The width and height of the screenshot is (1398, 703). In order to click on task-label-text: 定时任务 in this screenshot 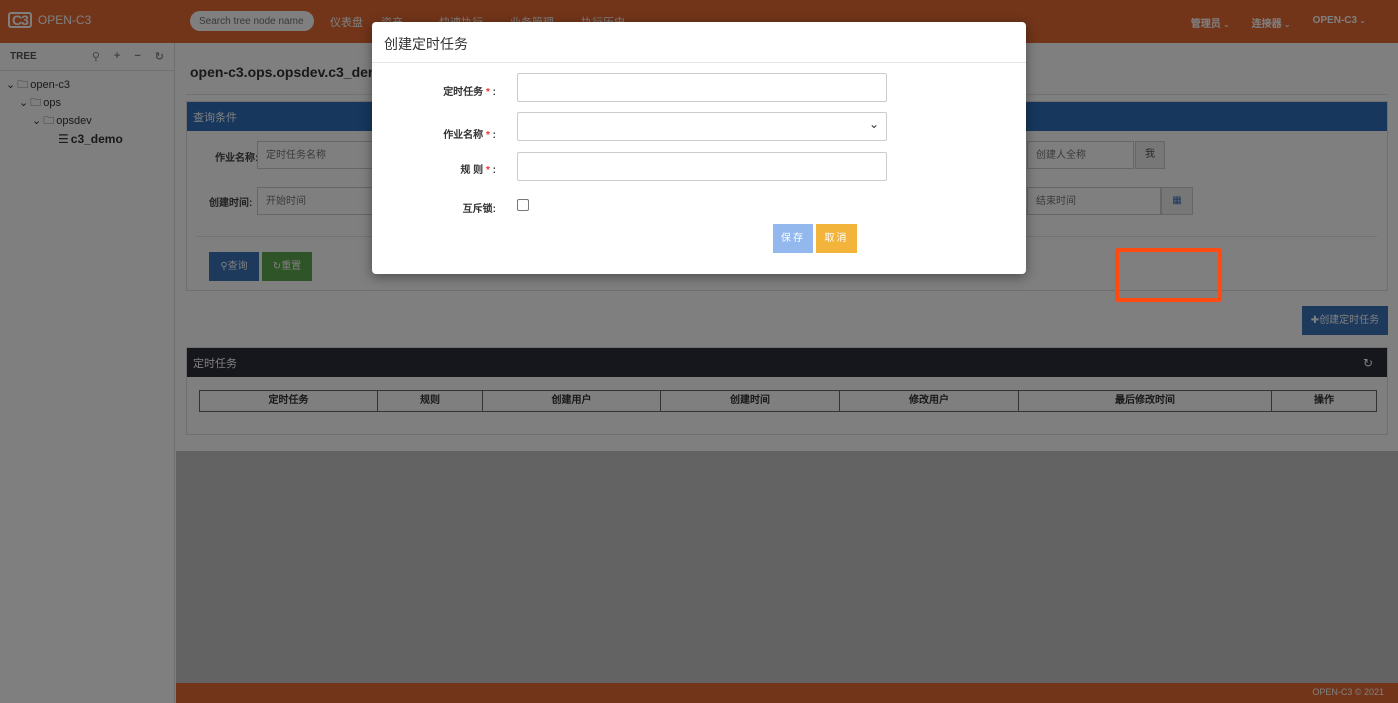, I will do `click(463, 92)`.